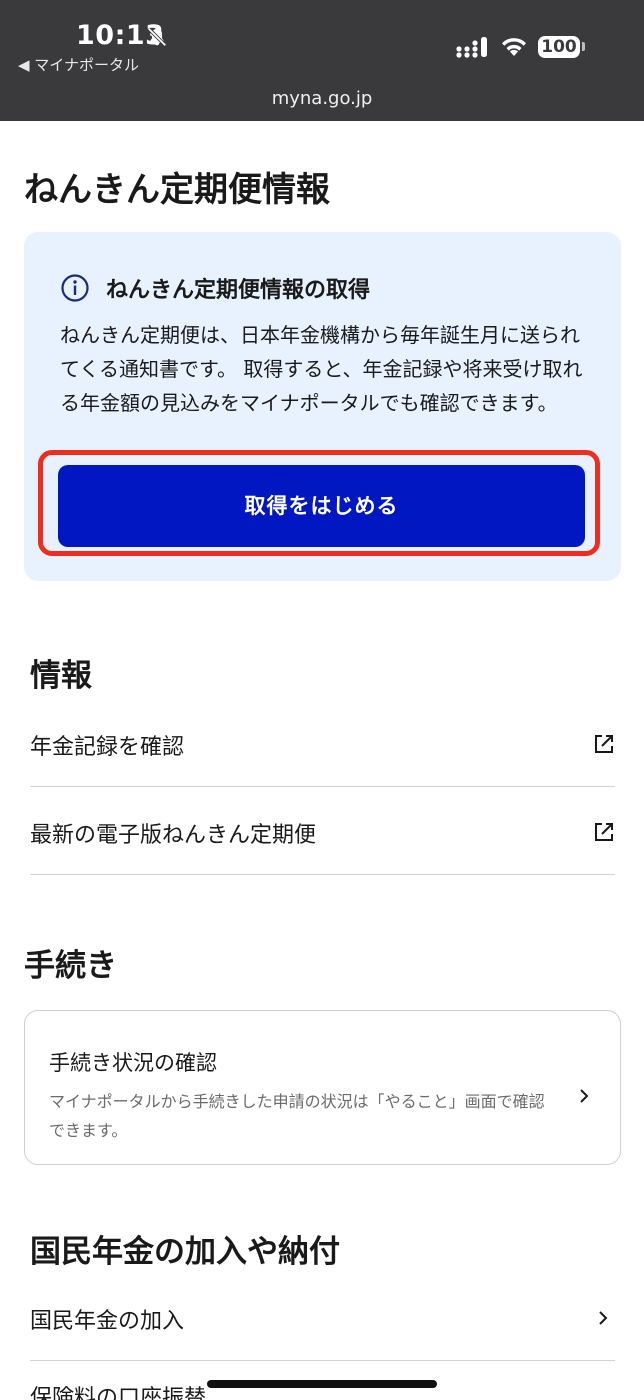 The image size is (644, 1400). I want to click on info-card-title: ねんきん定期便情報の取得, so click(238, 290).